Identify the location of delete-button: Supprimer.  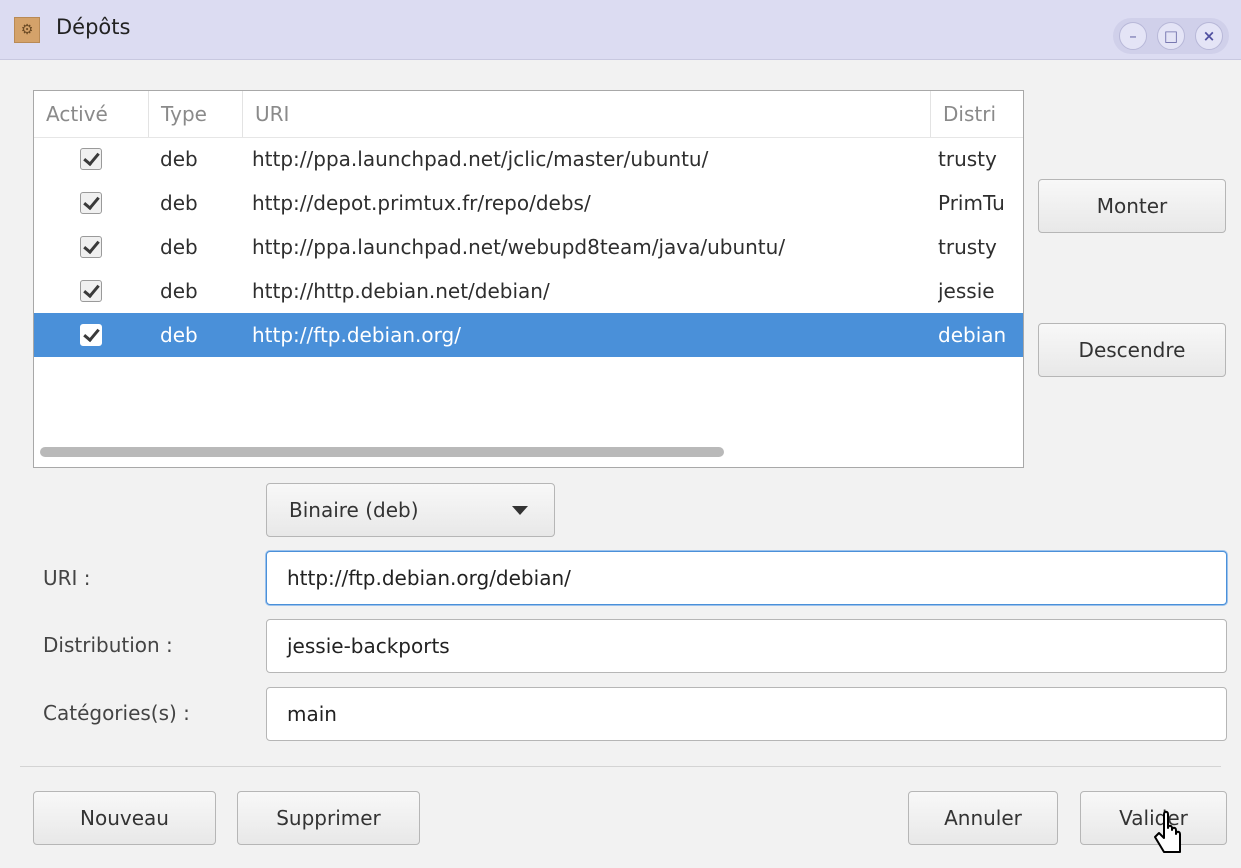
(328, 818).